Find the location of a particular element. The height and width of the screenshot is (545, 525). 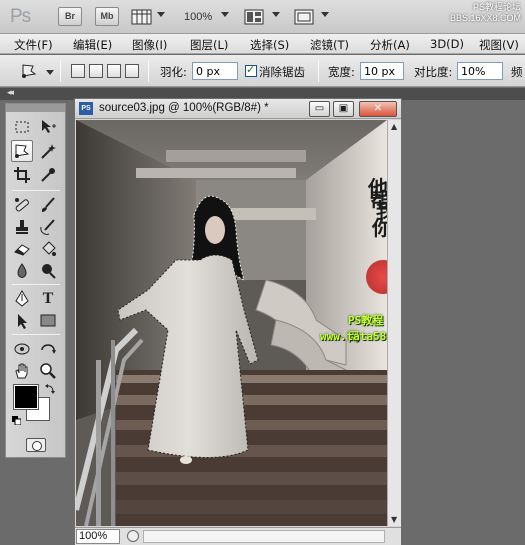

photoshop-document-icon: PS is located at coordinates (86, 108).